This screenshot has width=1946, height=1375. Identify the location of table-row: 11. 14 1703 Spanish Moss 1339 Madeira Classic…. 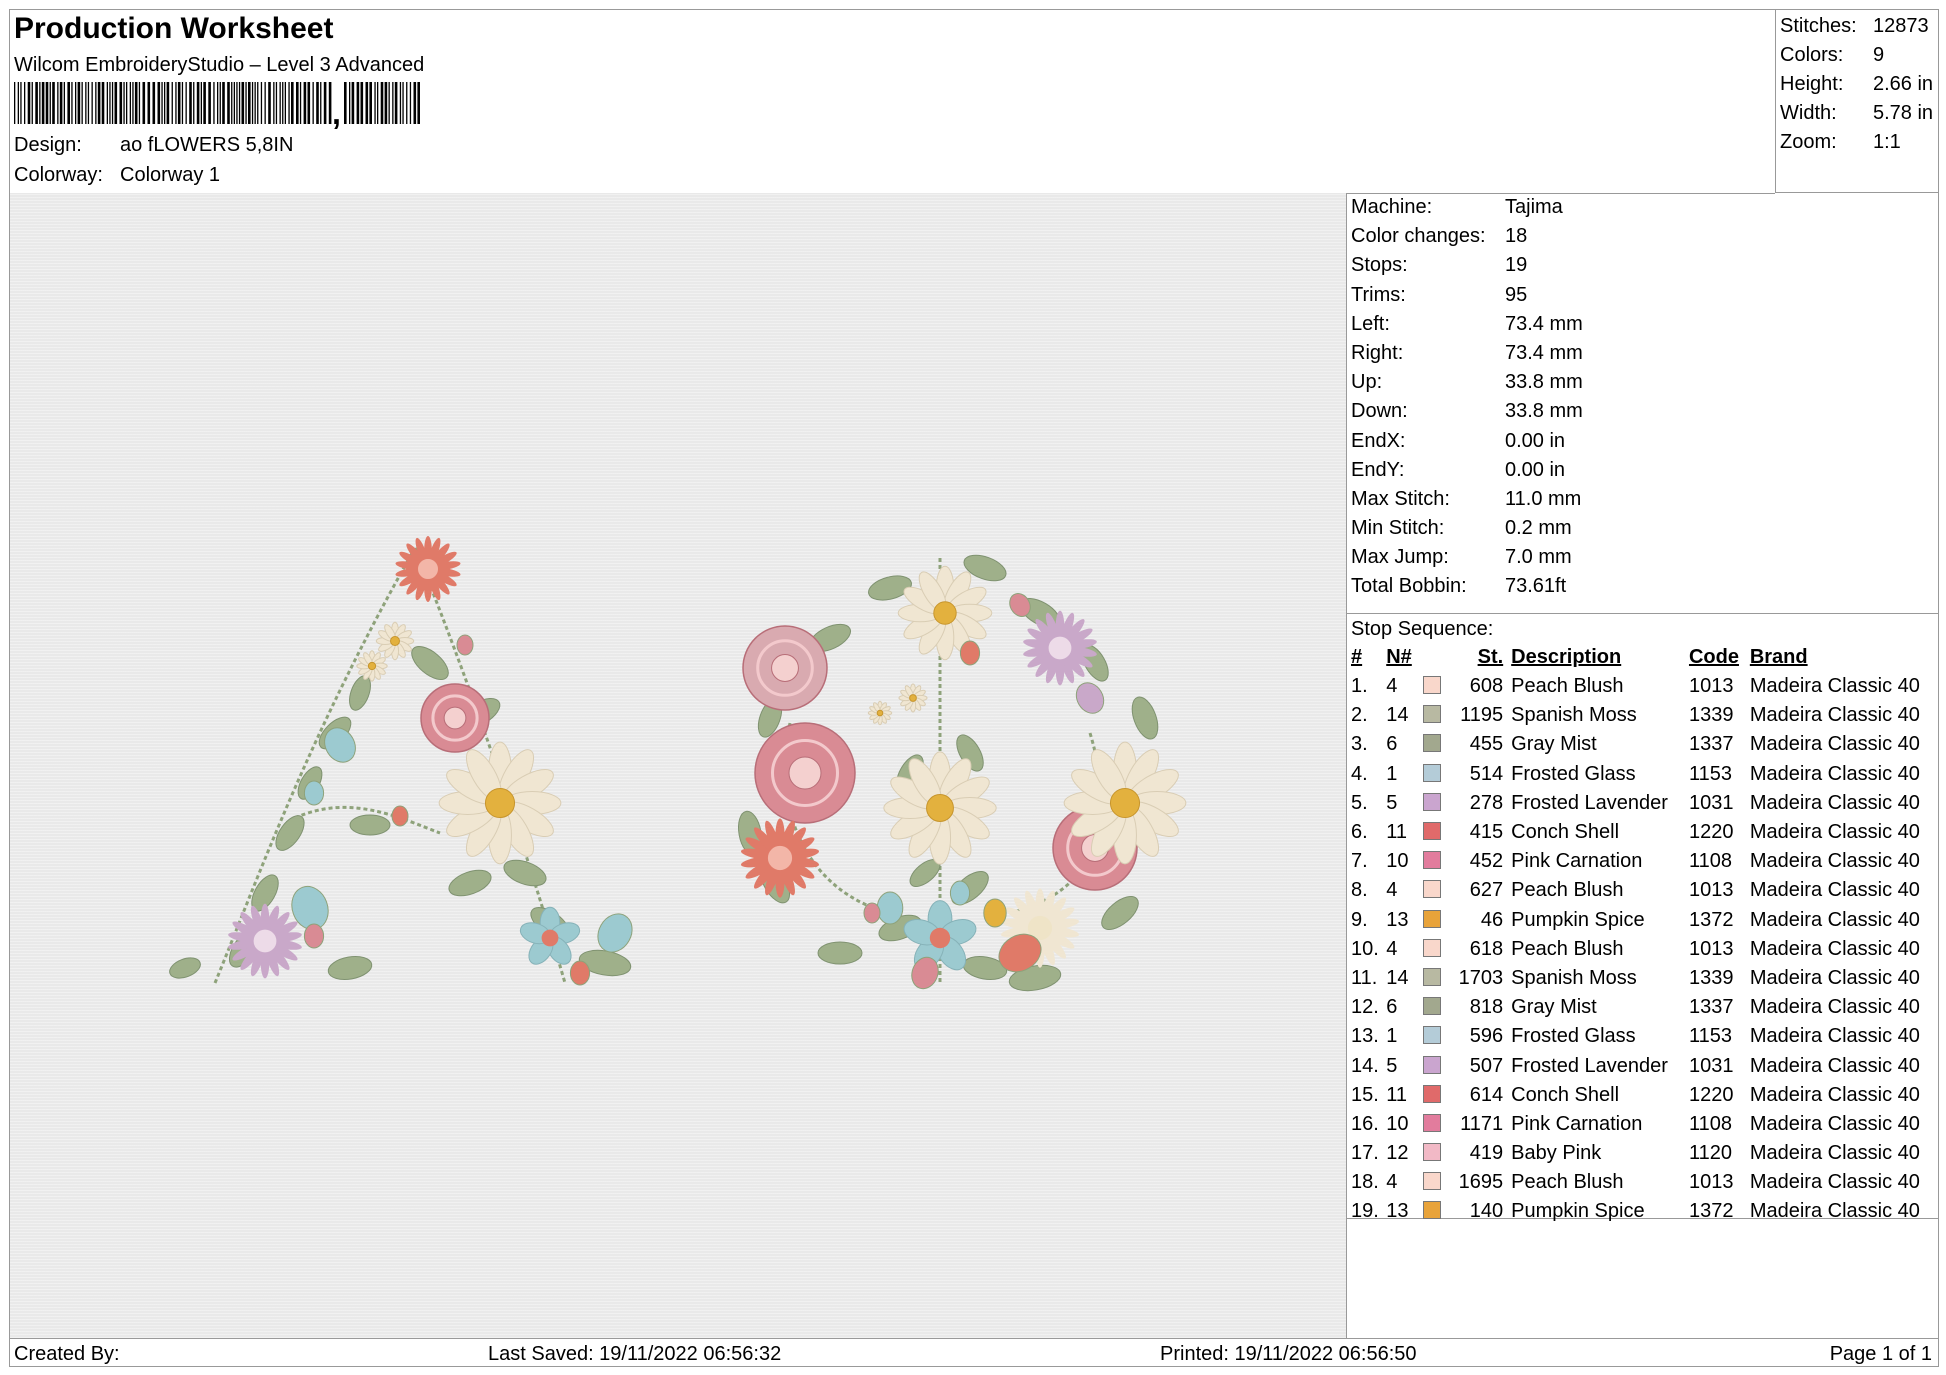
(1644, 978).